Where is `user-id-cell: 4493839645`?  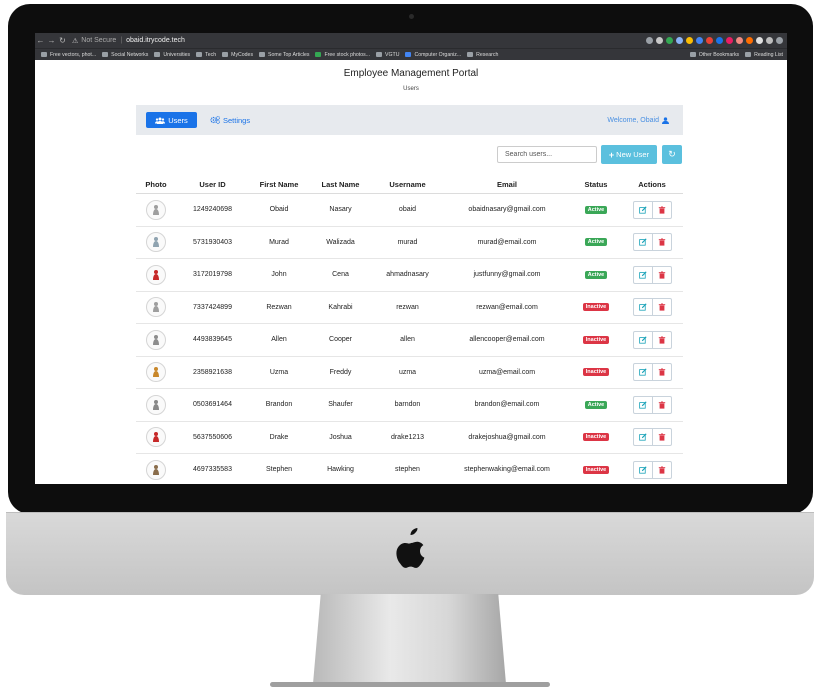 user-id-cell: 4493839645 is located at coordinates (212, 340).